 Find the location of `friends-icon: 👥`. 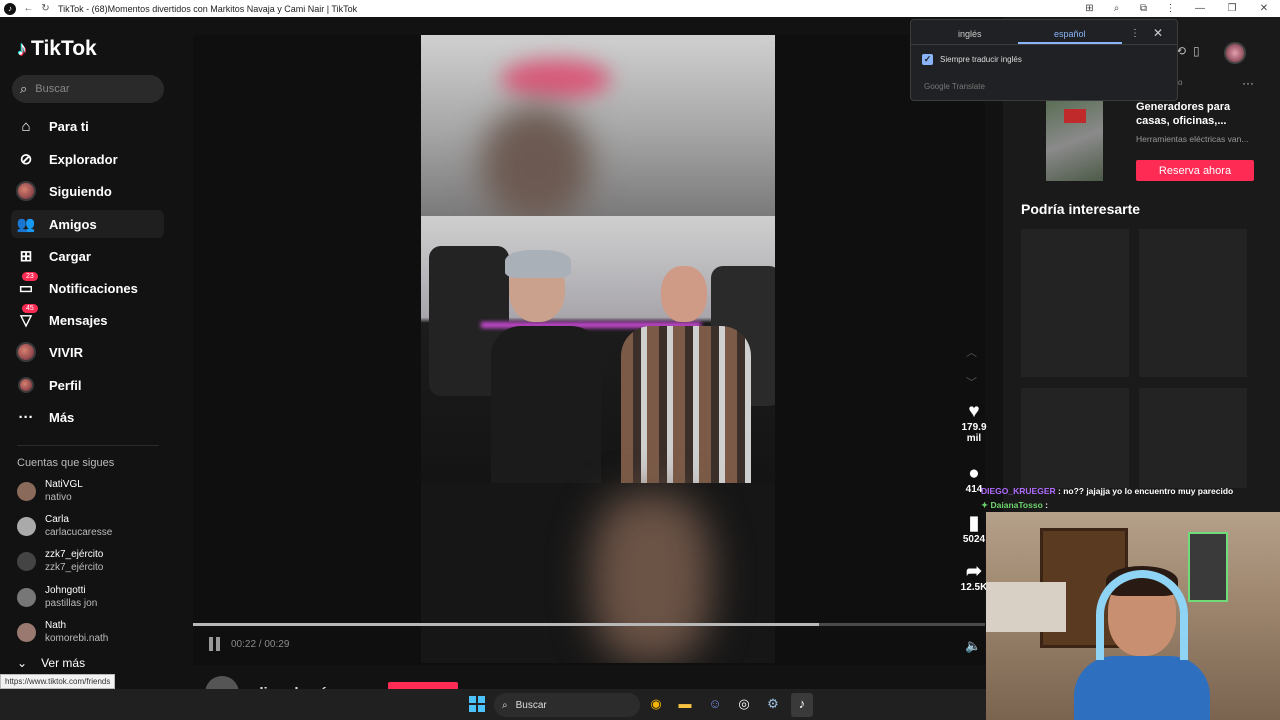

friends-icon: 👥 is located at coordinates (26, 224).